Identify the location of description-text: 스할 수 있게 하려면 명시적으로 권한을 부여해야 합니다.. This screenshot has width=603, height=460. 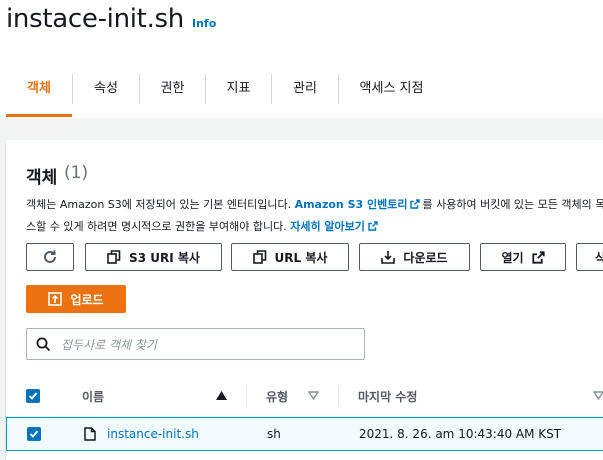
(158, 226).